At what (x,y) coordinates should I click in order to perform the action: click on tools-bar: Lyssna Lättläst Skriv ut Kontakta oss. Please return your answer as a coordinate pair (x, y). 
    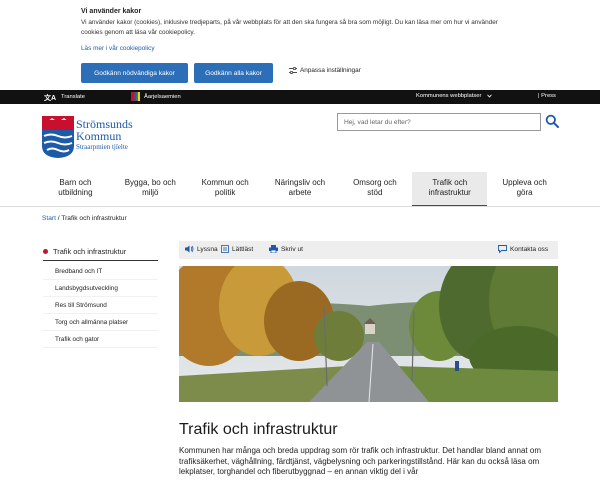
    Looking at the image, I should click on (368, 250).